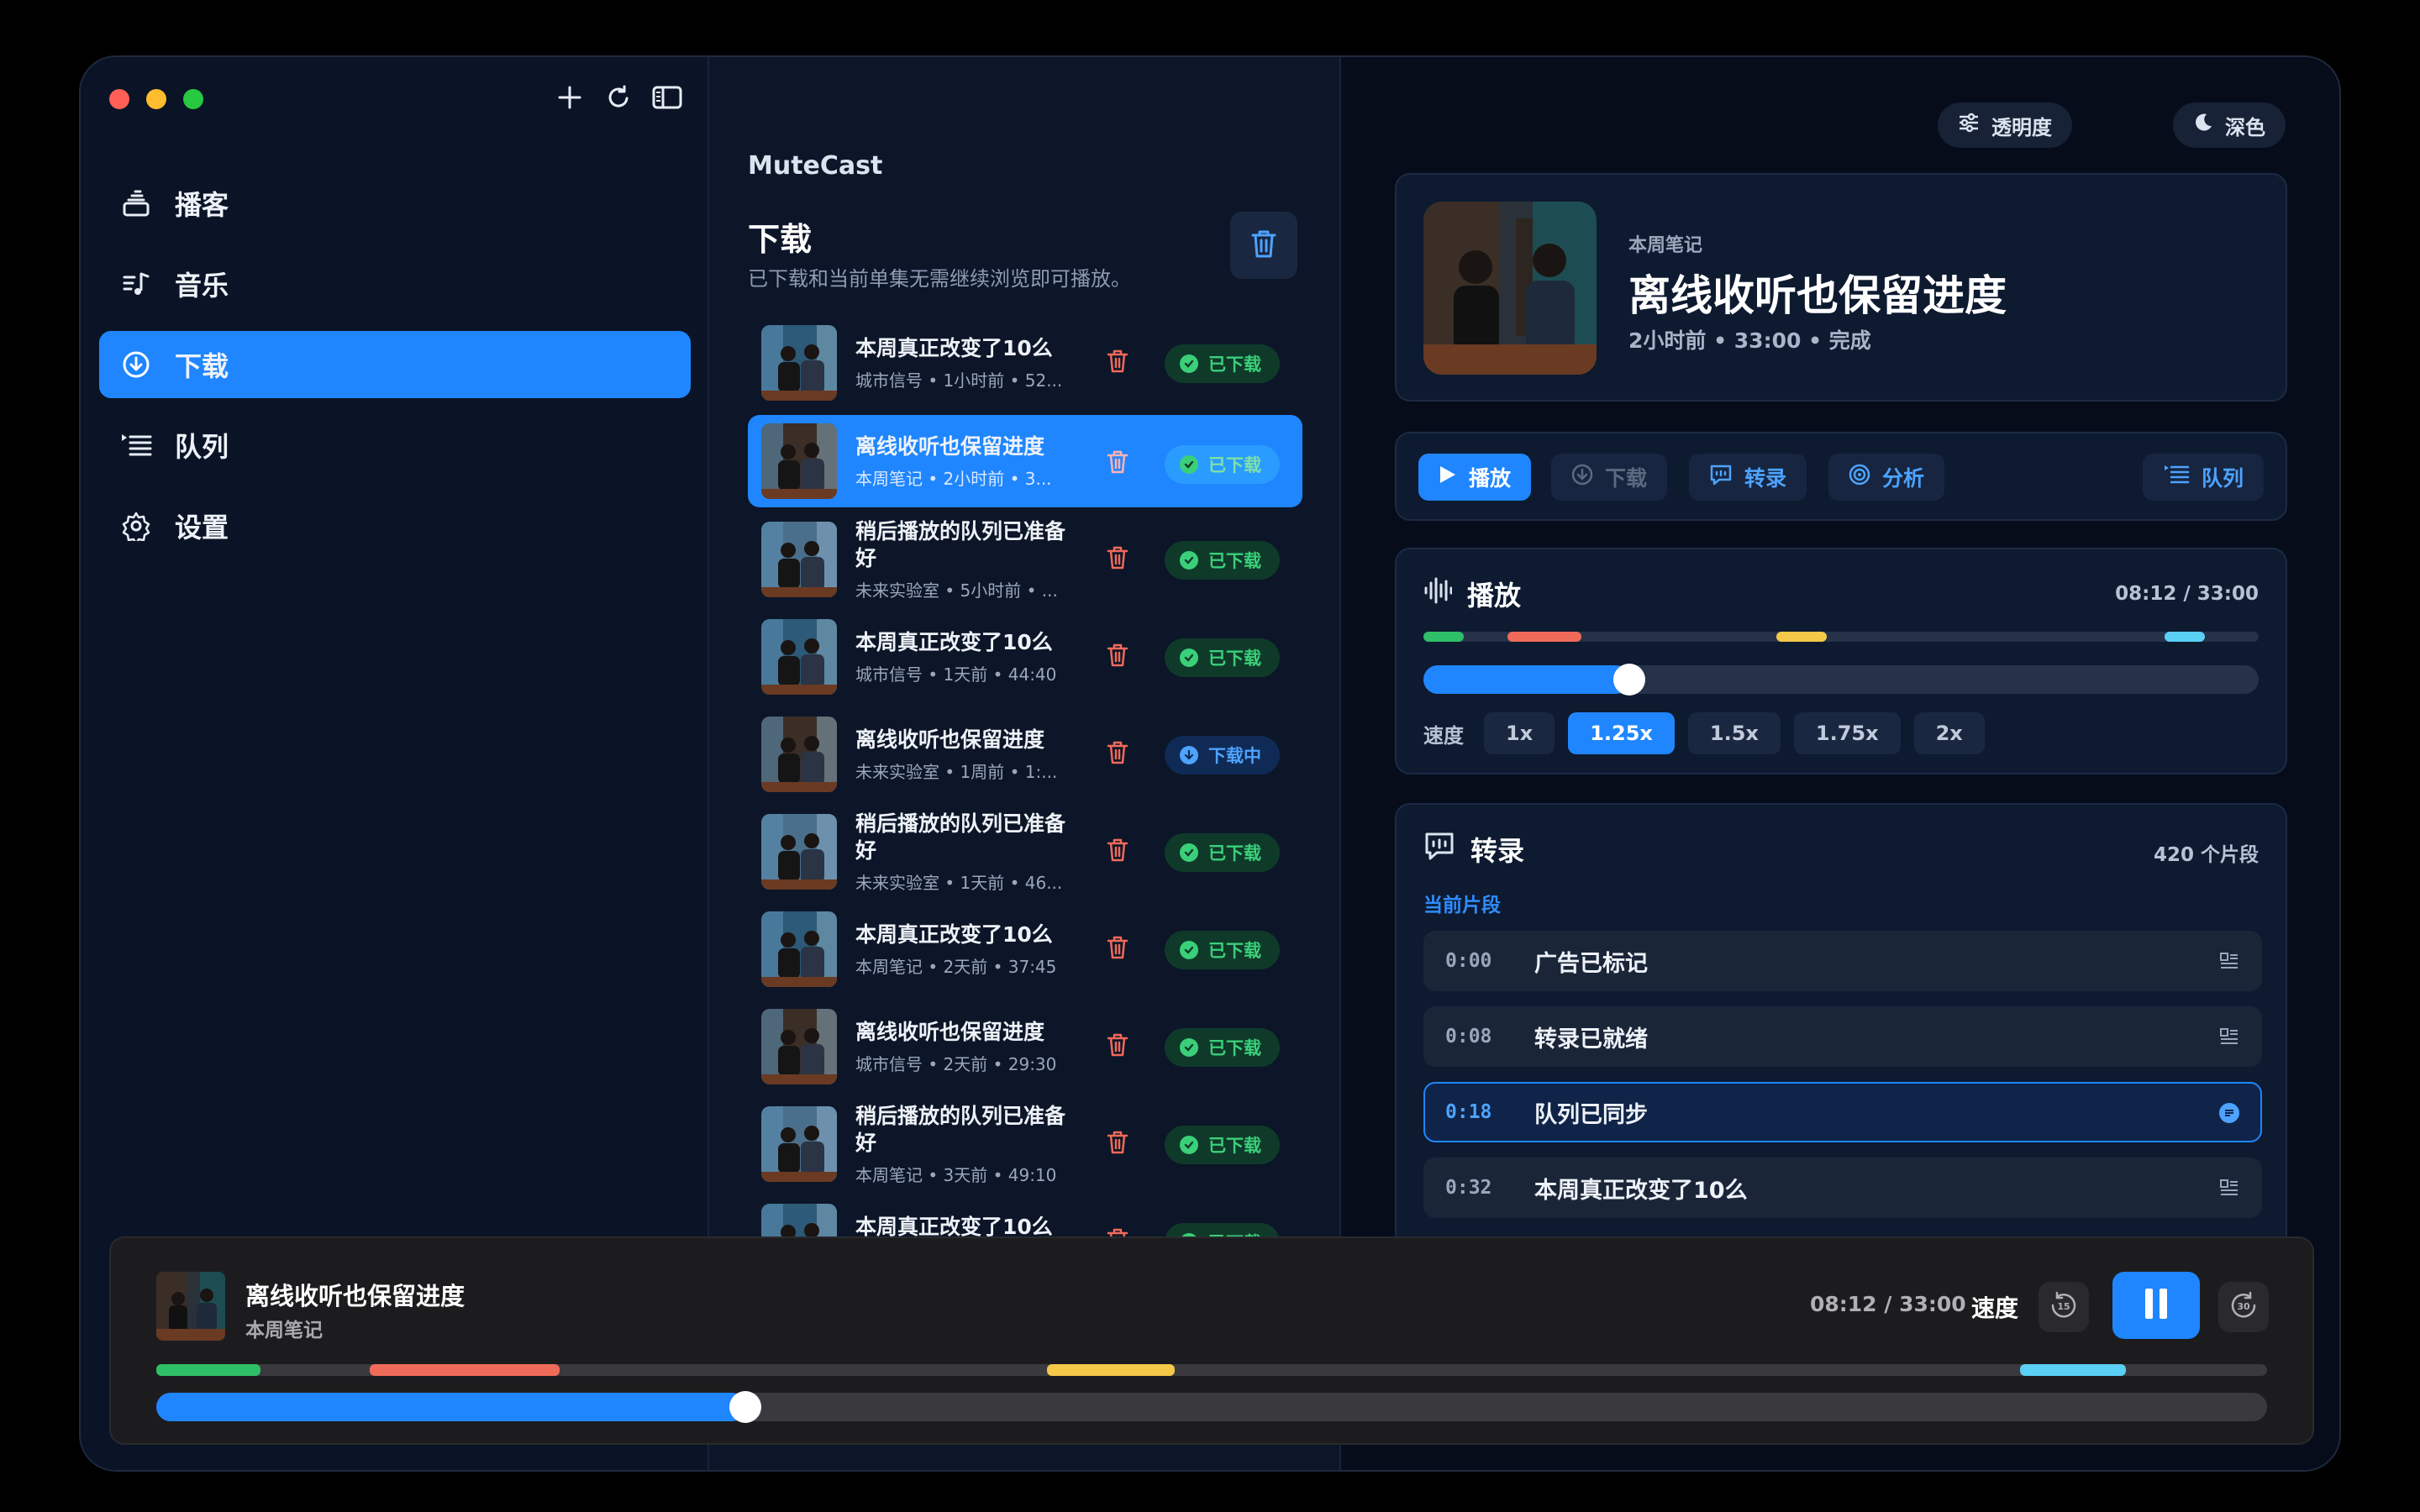 The height and width of the screenshot is (1512, 2420). Describe the element at coordinates (1843, 961) in the screenshot. I see `transcript-segment: 0:00 广告已标记` at that location.